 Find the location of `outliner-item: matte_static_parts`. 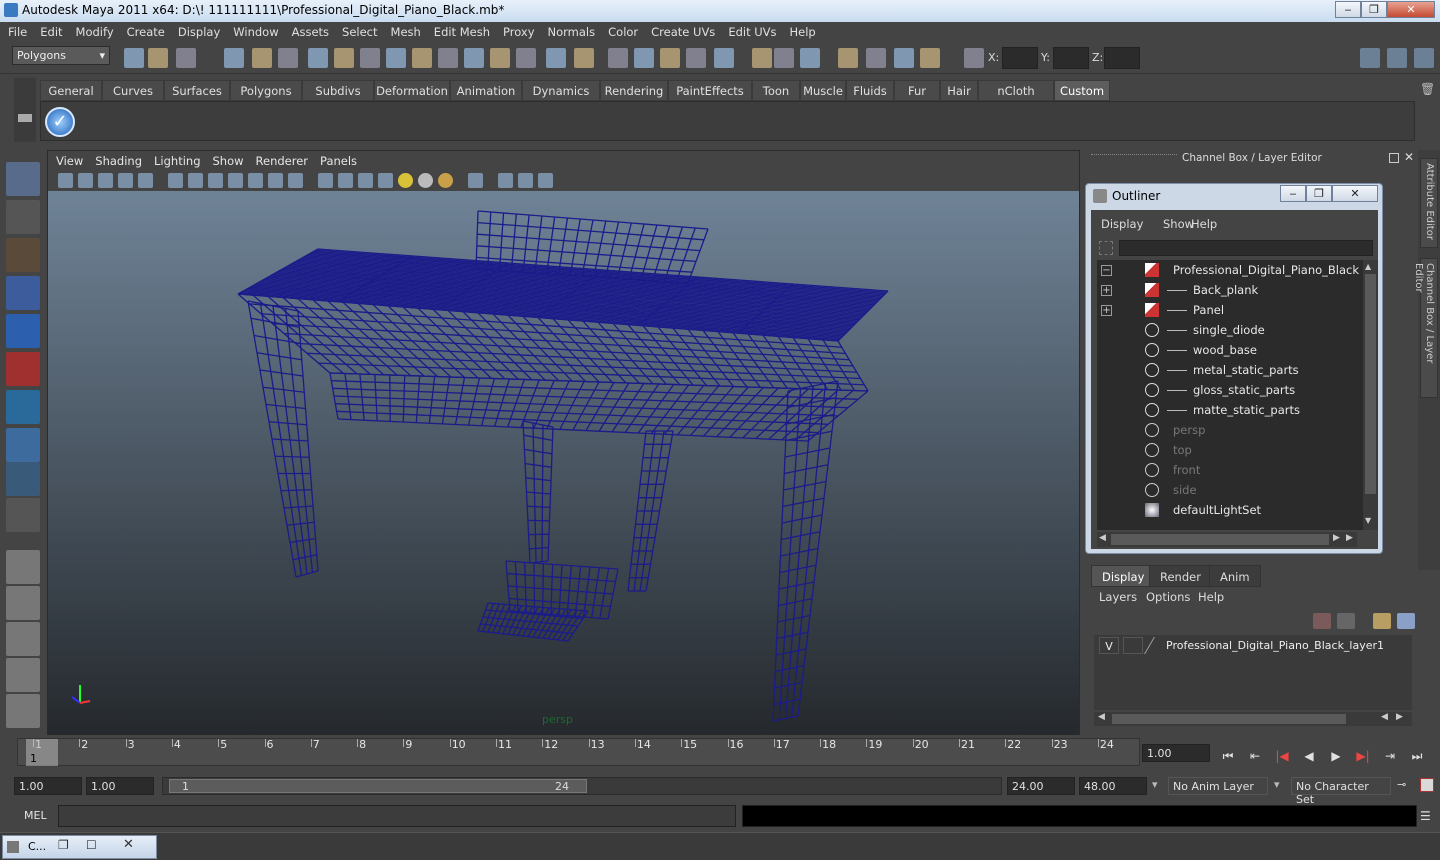

outliner-item: matte_static_parts is located at coordinates (1230, 410).